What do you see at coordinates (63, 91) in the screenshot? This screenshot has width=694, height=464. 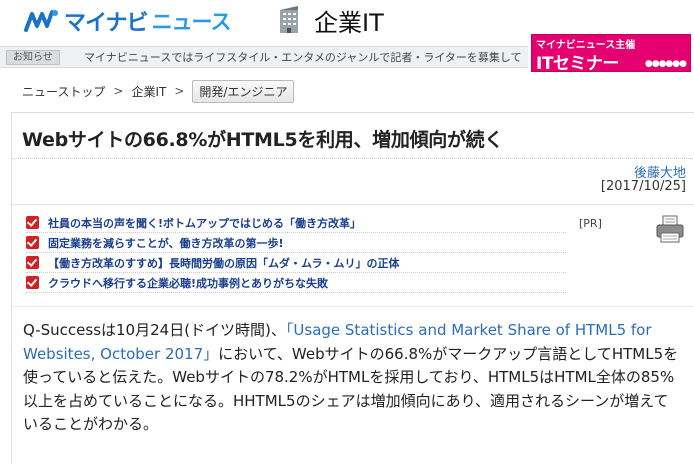 I see `breadcrumb-news-top: ニューストップ` at bounding box center [63, 91].